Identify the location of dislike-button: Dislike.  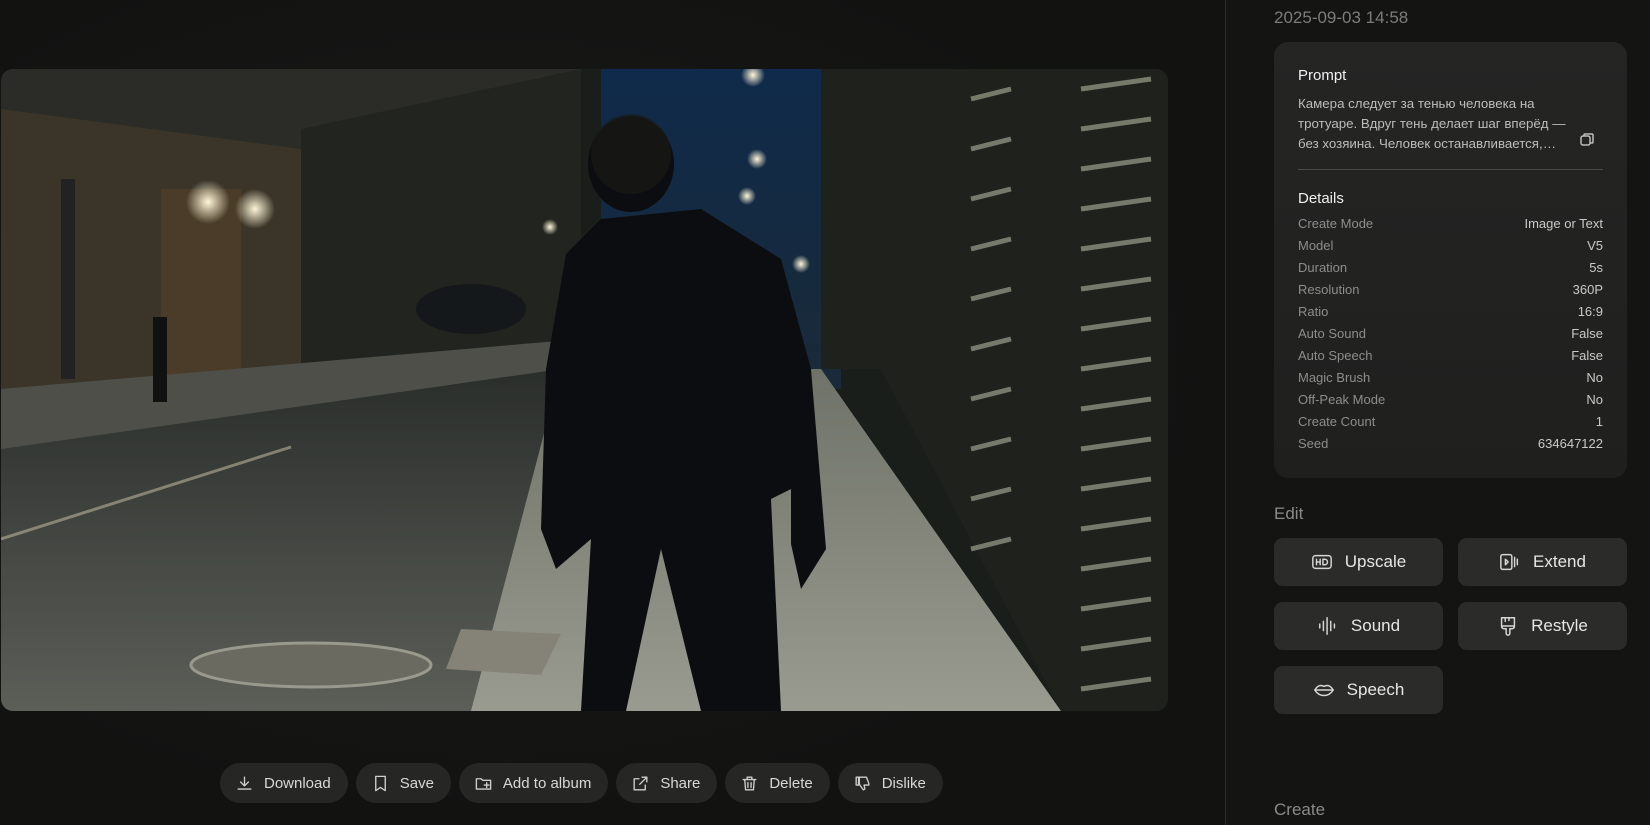
(890, 783).